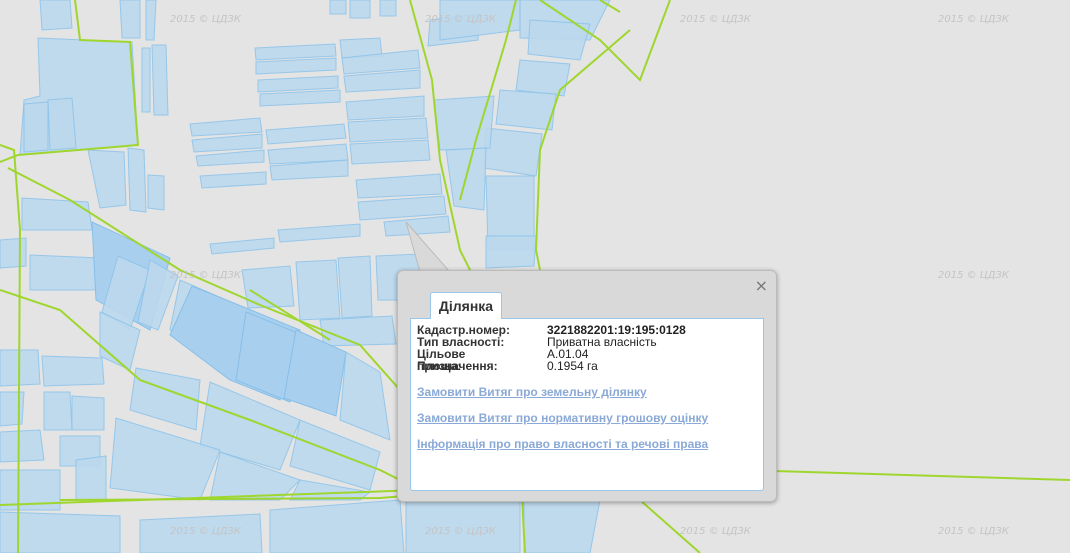 The height and width of the screenshot is (553, 1070). What do you see at coordinates (439, 366) in the screenshot?
I see `area-label: Площа:` at bounding box center [439, 366].